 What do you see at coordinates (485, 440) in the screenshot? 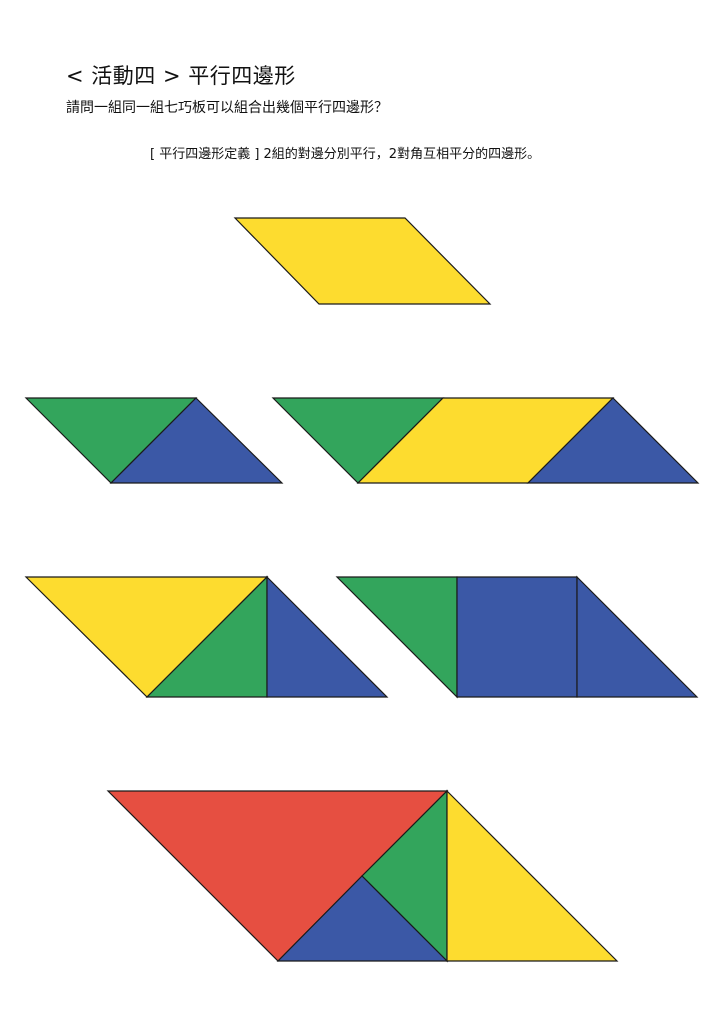
I see `figure-3-three-pieces` at bounding box center [485, 440].